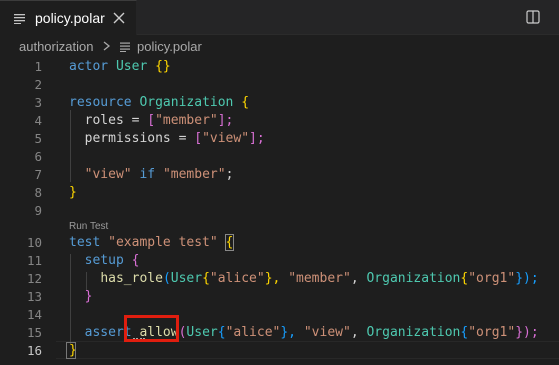  Describe the element at coordinates (89, 66) in the screenshot. I see `token: actor` at that location.